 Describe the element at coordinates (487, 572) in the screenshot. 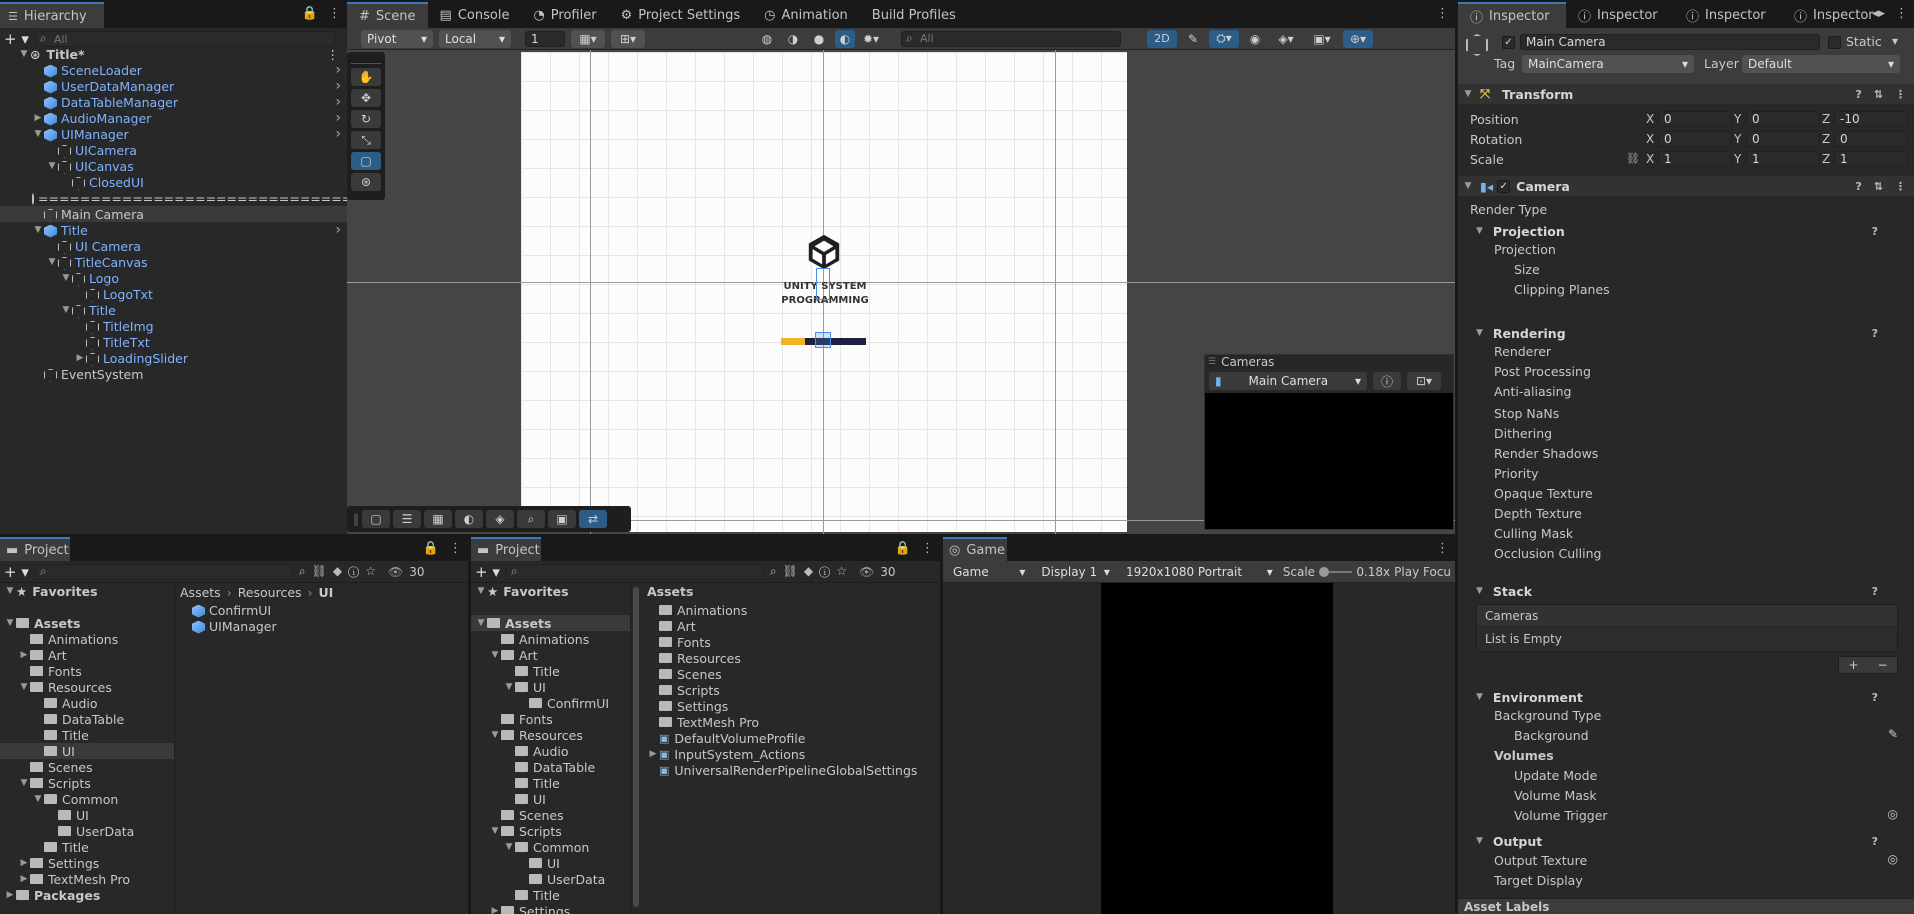

I see `add-icon: + ▾` at that location.